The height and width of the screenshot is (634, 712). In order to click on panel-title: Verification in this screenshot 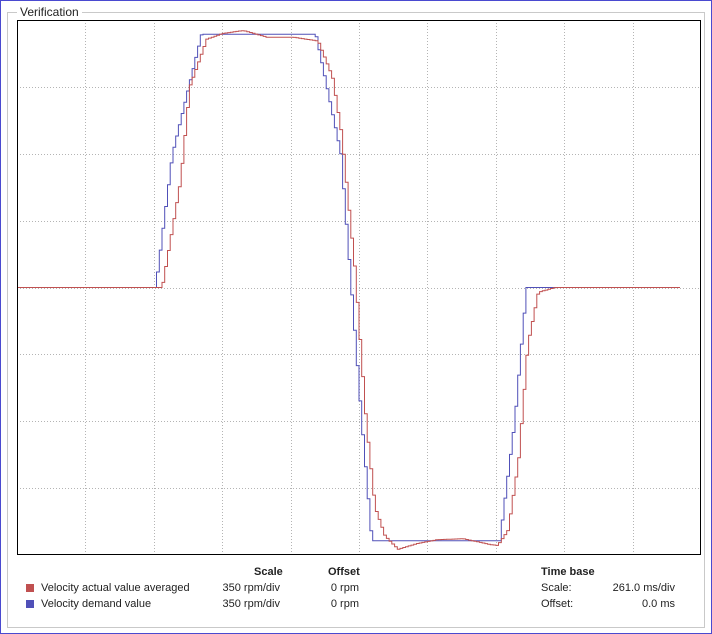, I will do `click(49, 12)`.